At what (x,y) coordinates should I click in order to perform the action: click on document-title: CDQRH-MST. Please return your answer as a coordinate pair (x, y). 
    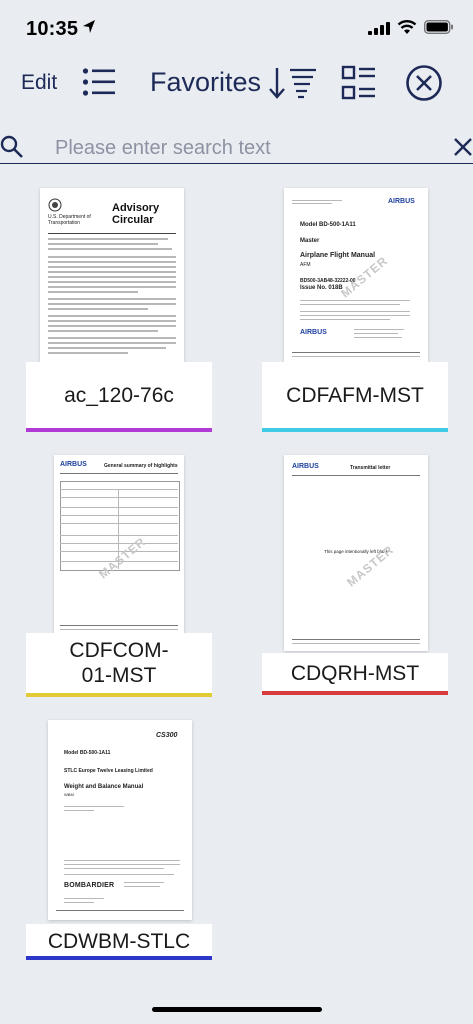
    Looking at the image, I should click on (355, 673).